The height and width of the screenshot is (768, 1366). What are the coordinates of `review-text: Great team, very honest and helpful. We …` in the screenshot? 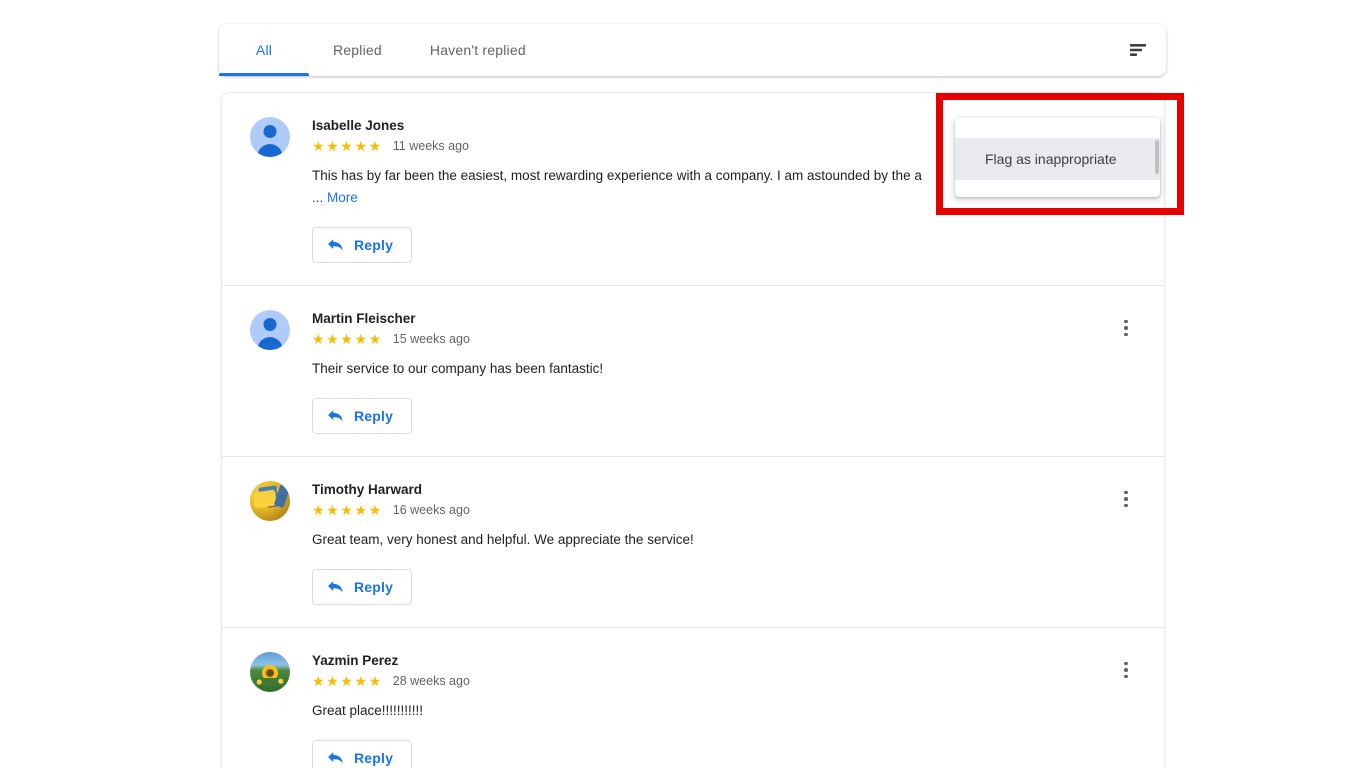 It's located at (503, 539).